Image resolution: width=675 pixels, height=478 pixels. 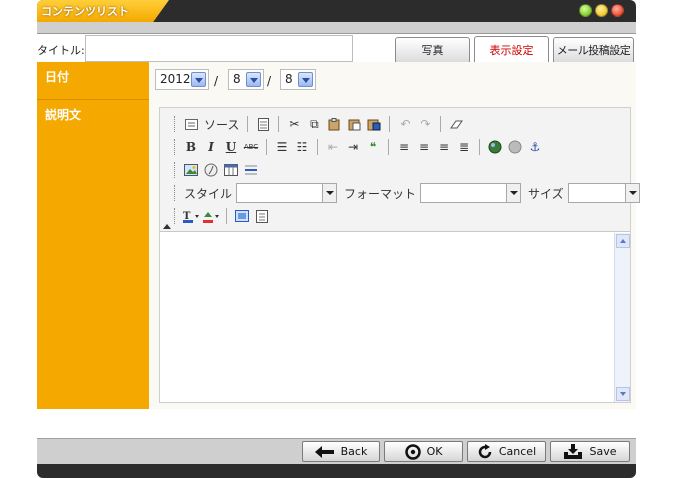 I want to click on tab-display-settings: 表示設定, so click(x=511, y=49).